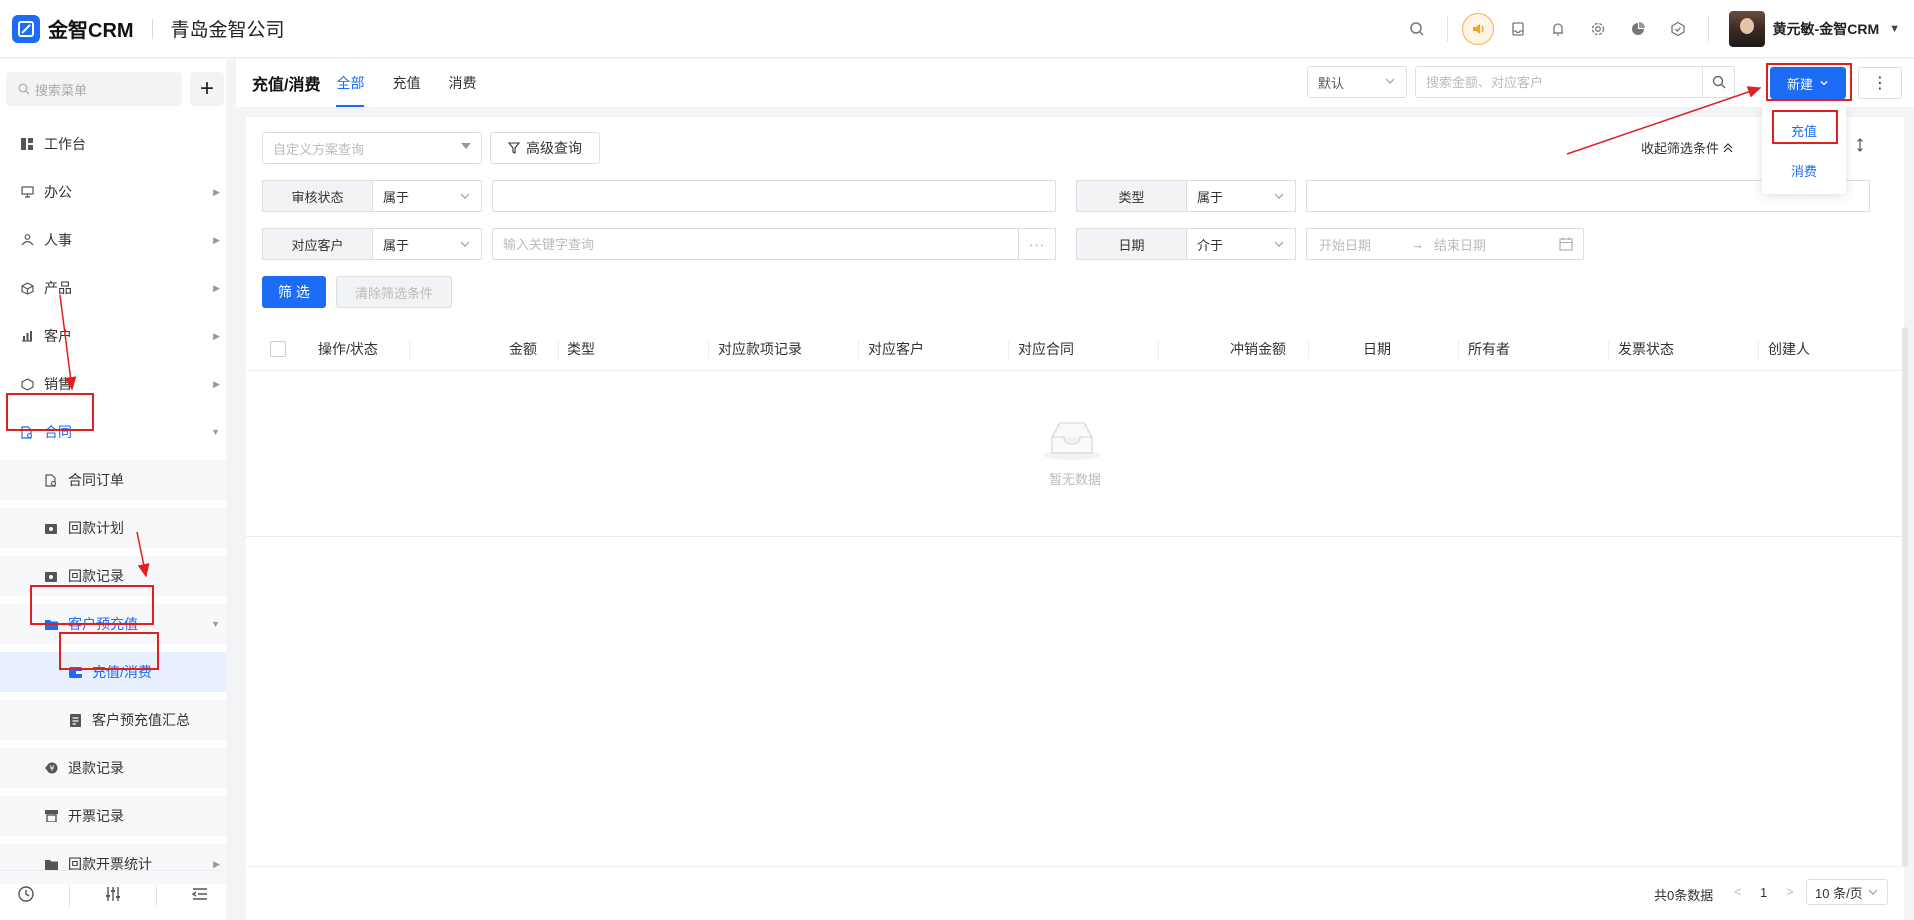 The height and width of the screenshot is (920, 1914). What do you see at coordinates (294, 292) in the screenshot?
I see `filter-button: 筛 选` at bounding box center [294, 292].